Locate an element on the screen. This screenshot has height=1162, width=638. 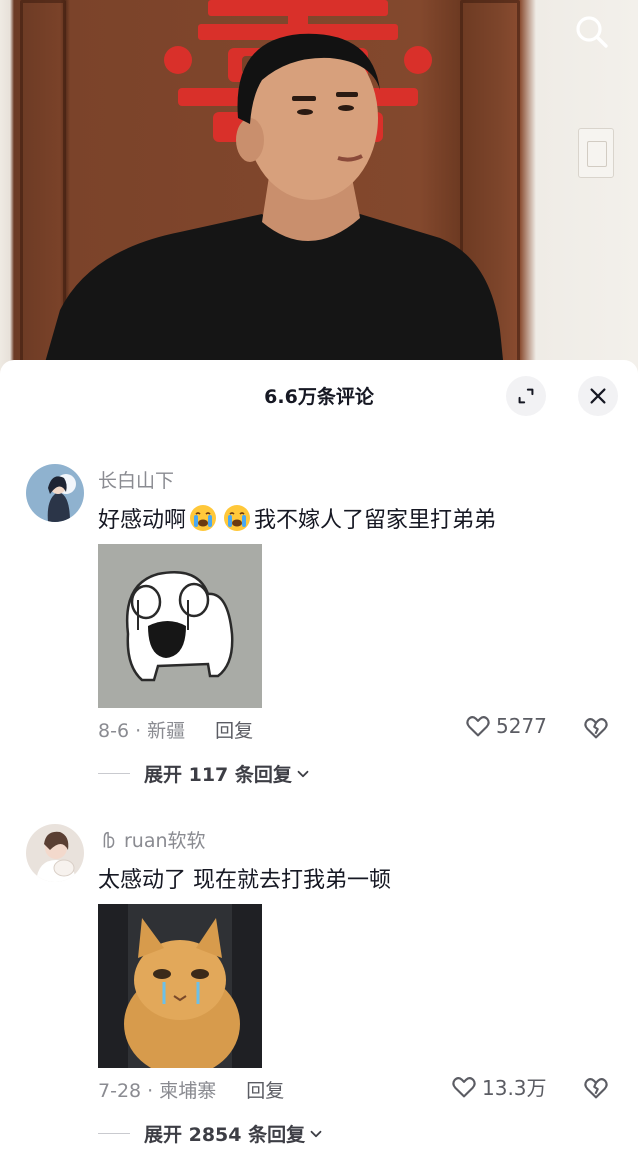
comment-text: 太感动了 现在就去打我弟一顿 is located at coordinates (244, 880).